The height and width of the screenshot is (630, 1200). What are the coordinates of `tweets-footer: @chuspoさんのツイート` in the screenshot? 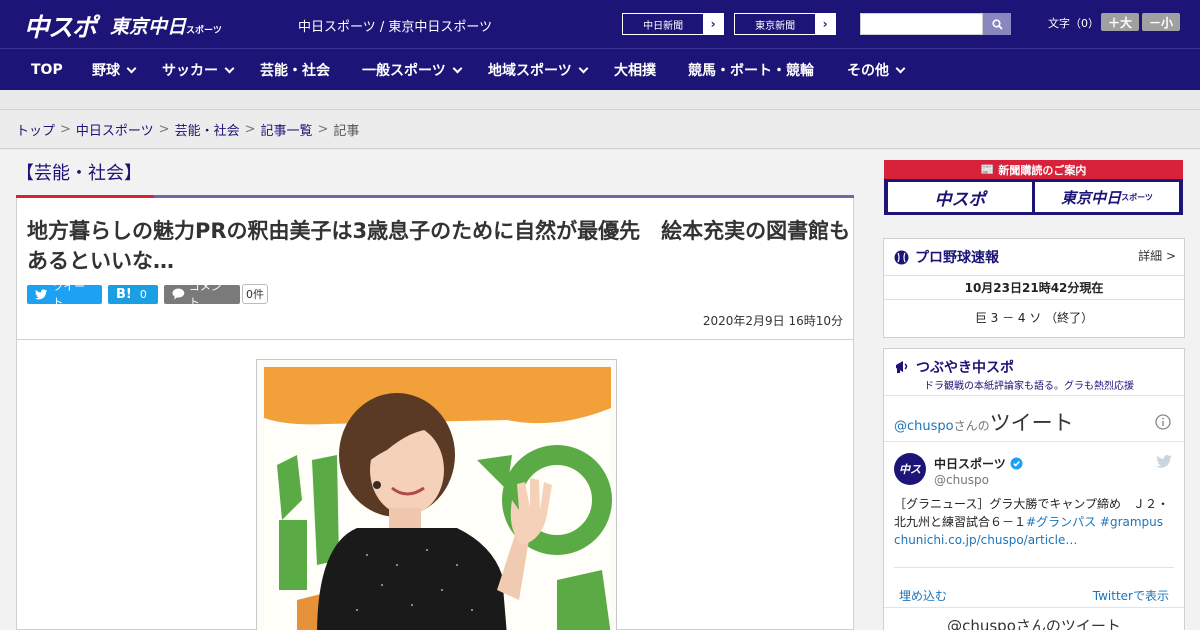 It's located at (1034, 622).